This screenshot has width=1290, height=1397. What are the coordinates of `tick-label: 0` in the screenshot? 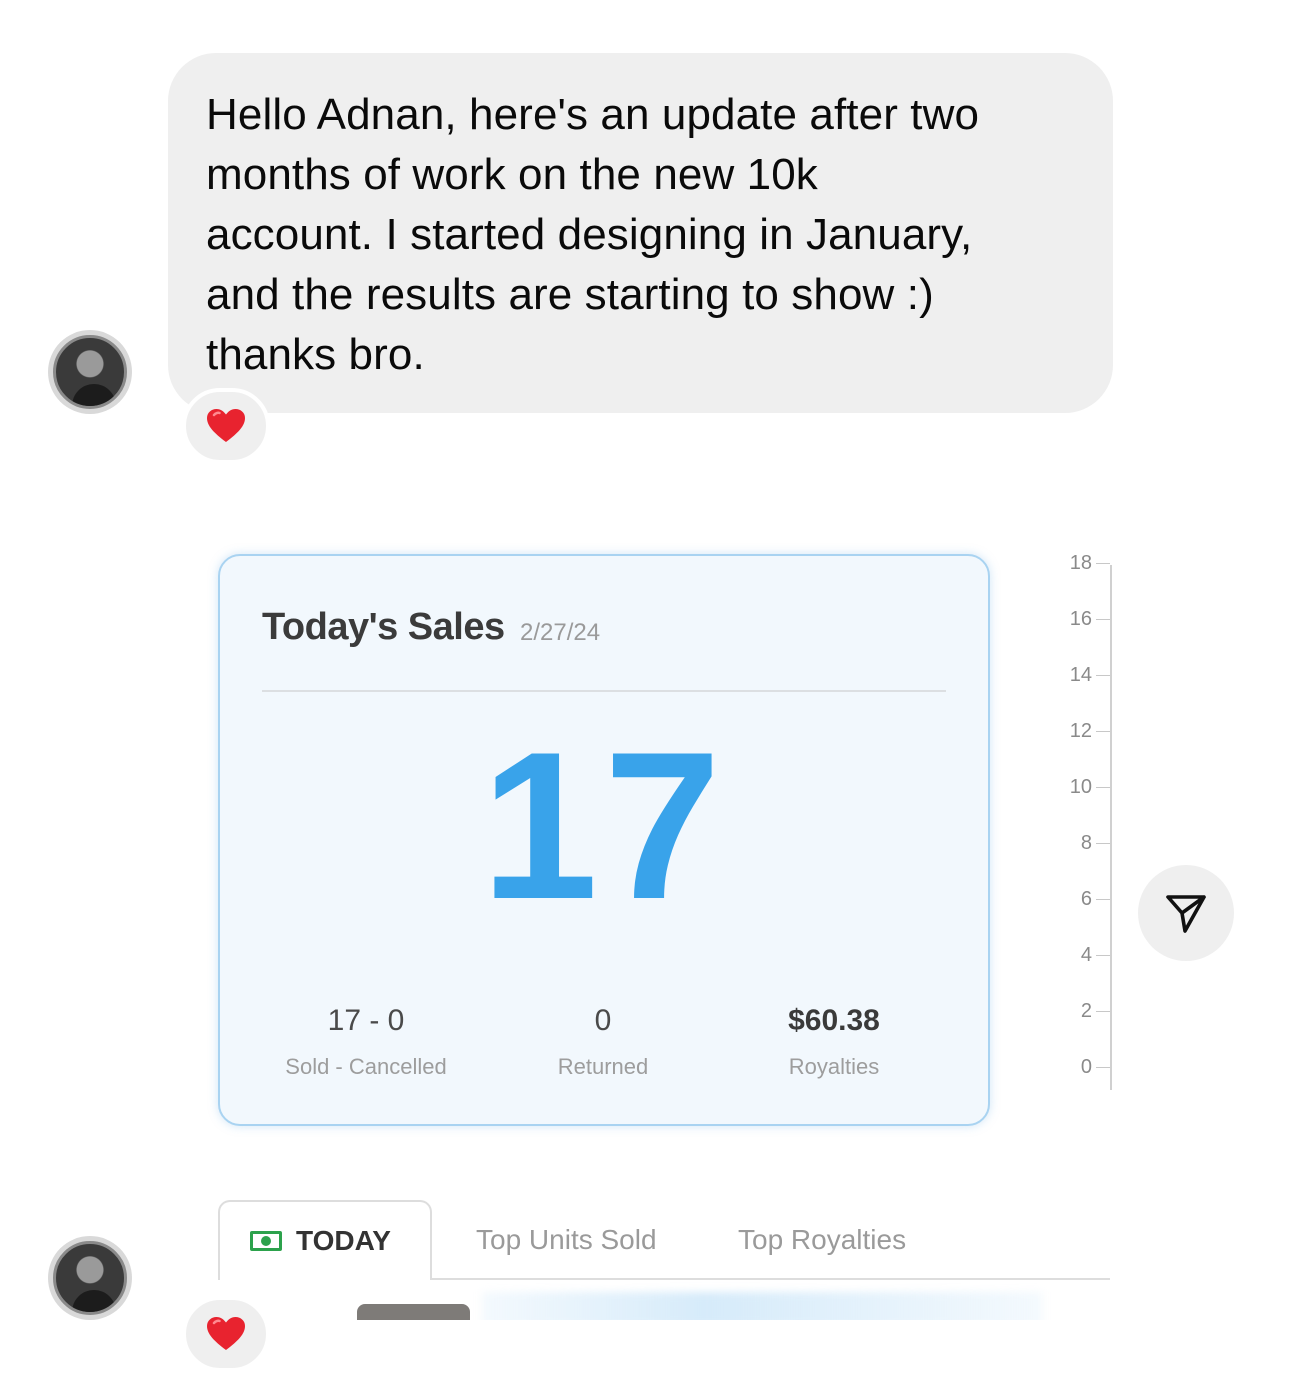 It's located at (1086, 1067).